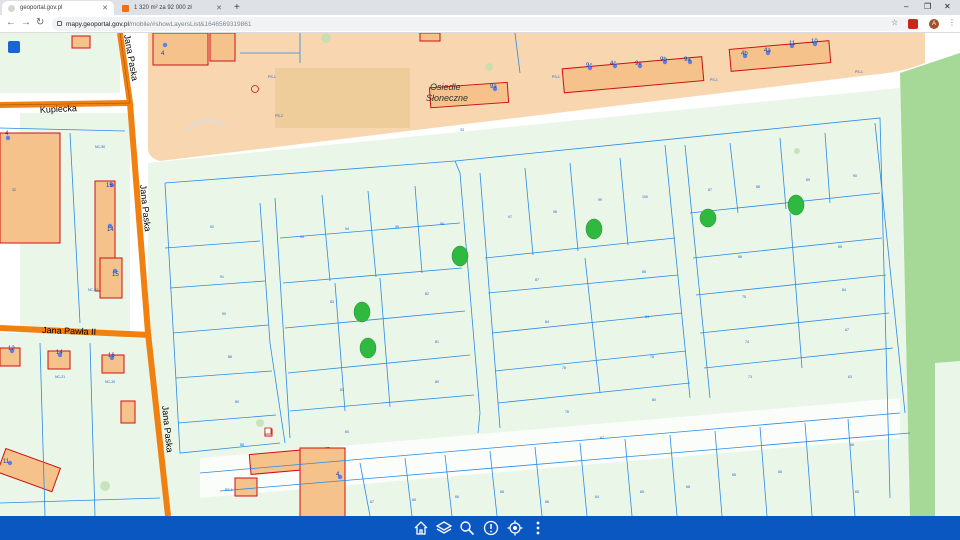 The height and width of the screenshot is (540, 960). I want to click on svg-text: 87, so click(537, 280).